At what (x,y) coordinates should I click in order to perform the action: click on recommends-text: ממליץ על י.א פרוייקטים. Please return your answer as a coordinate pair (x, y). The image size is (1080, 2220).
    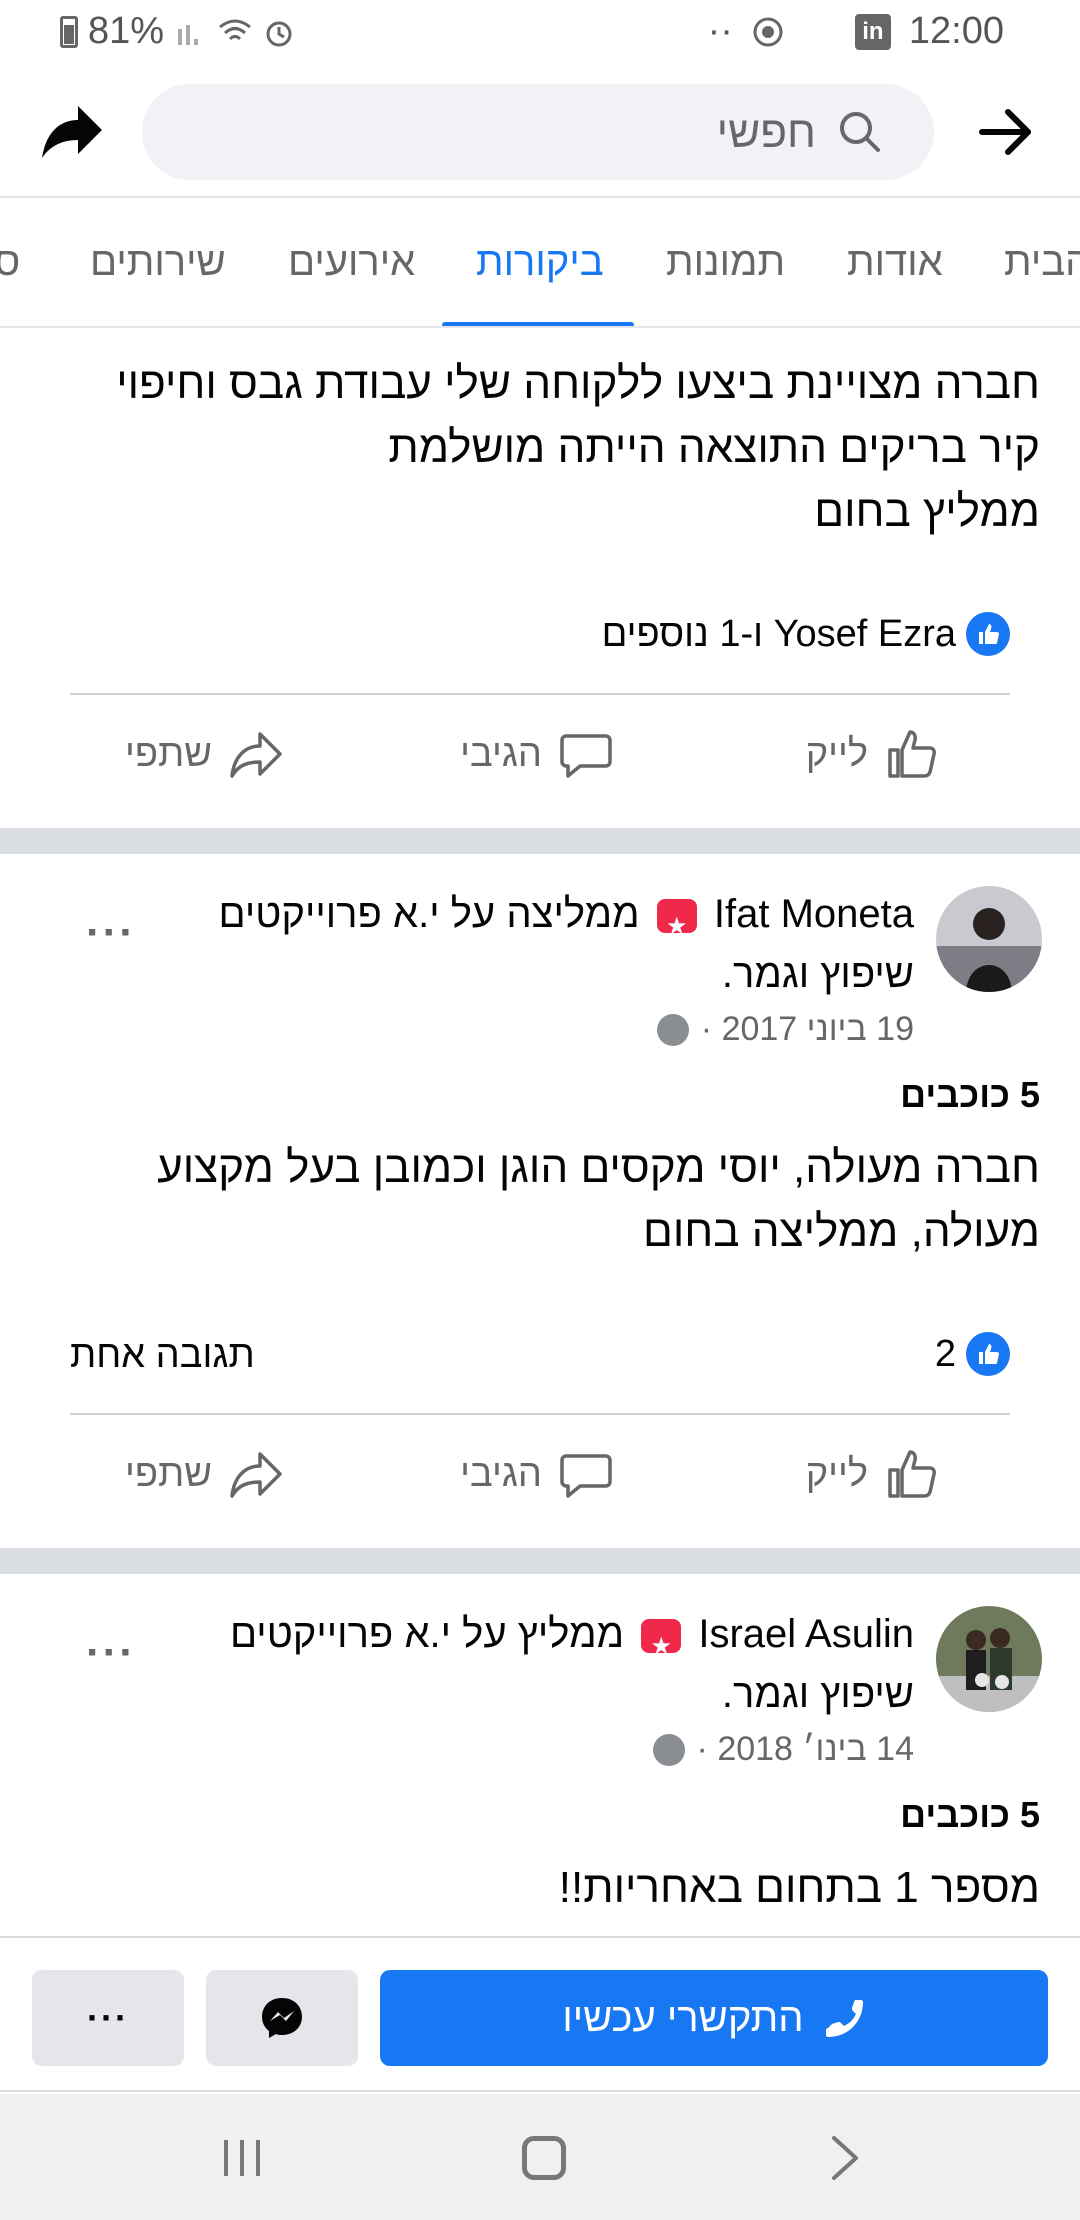
    Looking at the image, I should click on (427, 1634).